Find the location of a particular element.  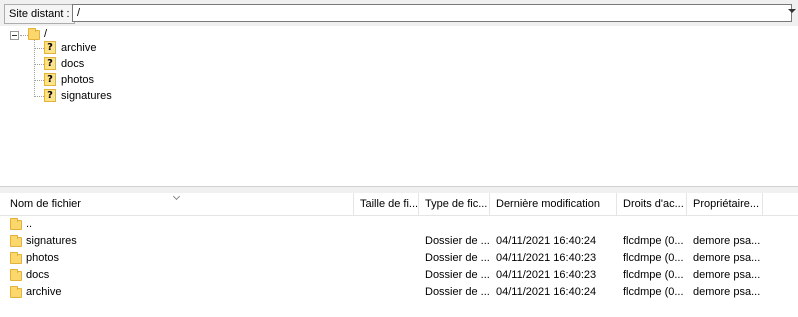

column-header-modified: Dernière modification is located at coordinates (553, 204).